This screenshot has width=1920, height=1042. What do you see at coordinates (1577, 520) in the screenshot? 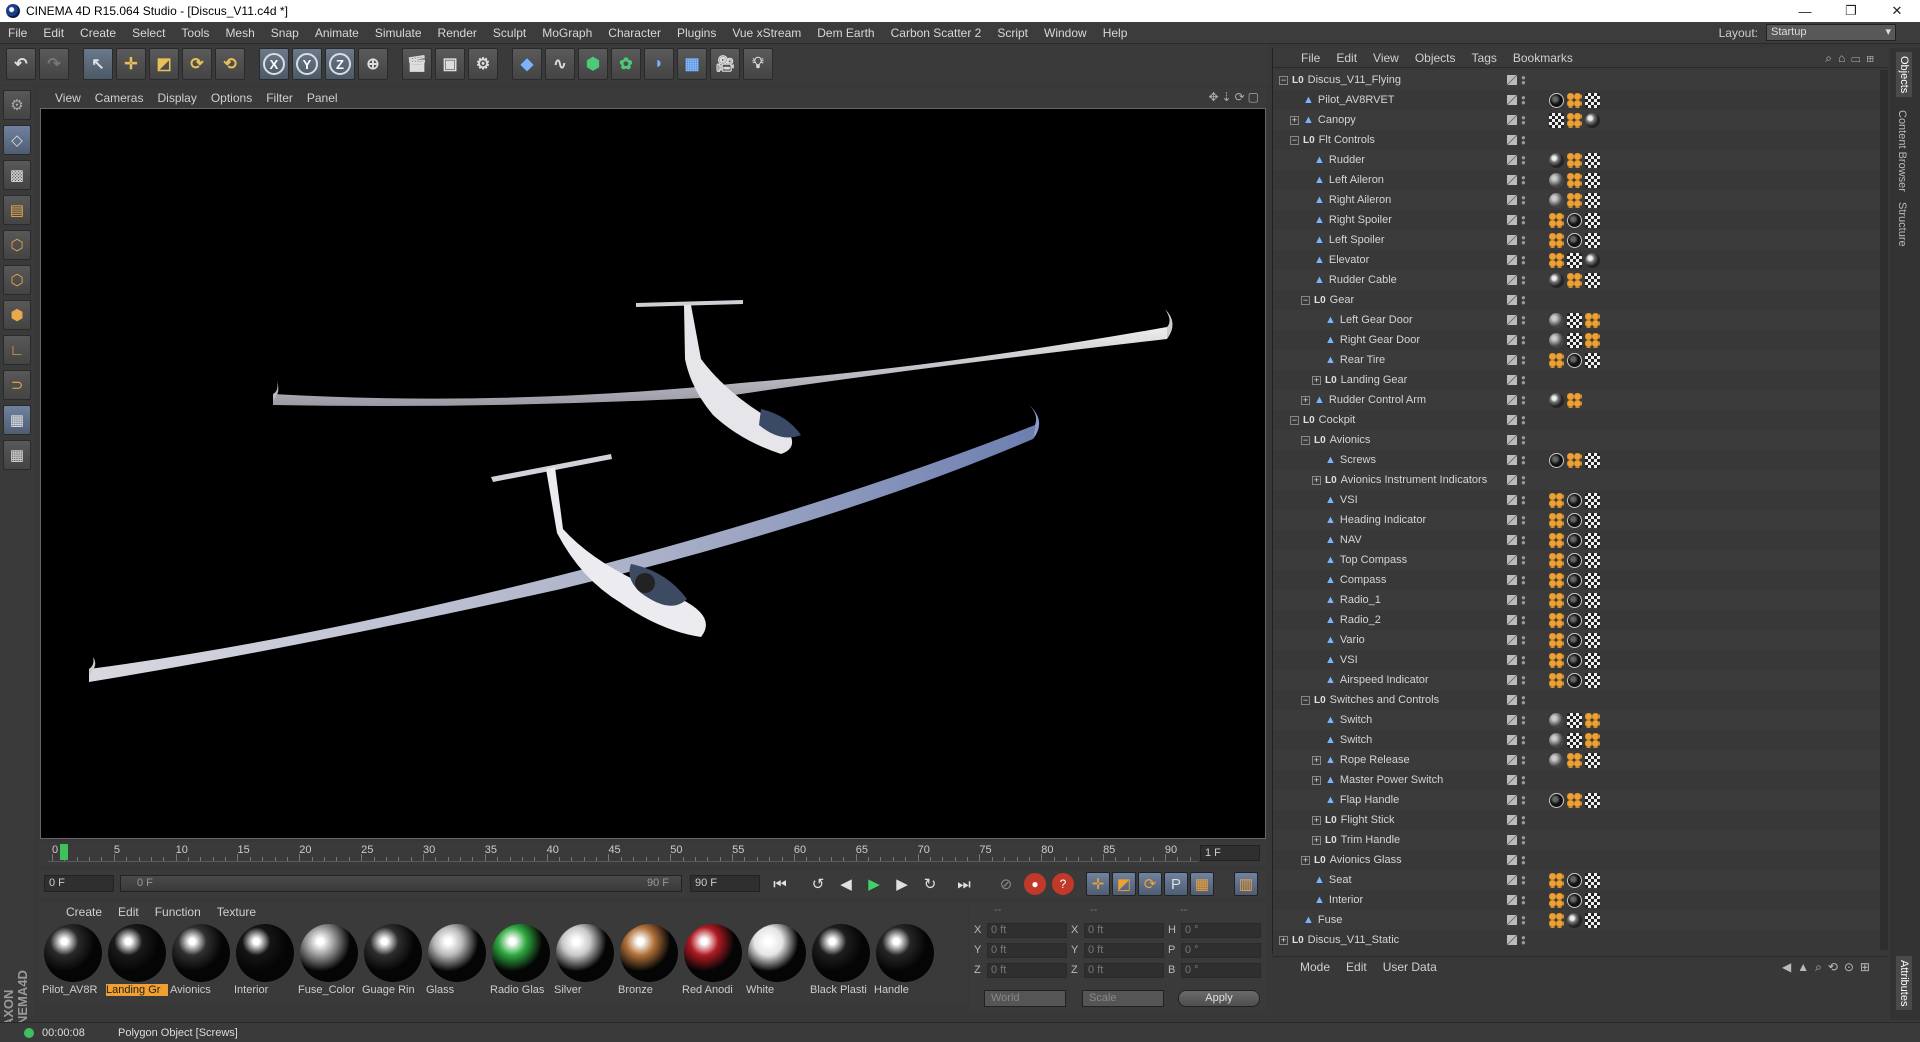
I see `object-row: ▲ Heading Indicator ● ●` at bounding box center [1577, 520].